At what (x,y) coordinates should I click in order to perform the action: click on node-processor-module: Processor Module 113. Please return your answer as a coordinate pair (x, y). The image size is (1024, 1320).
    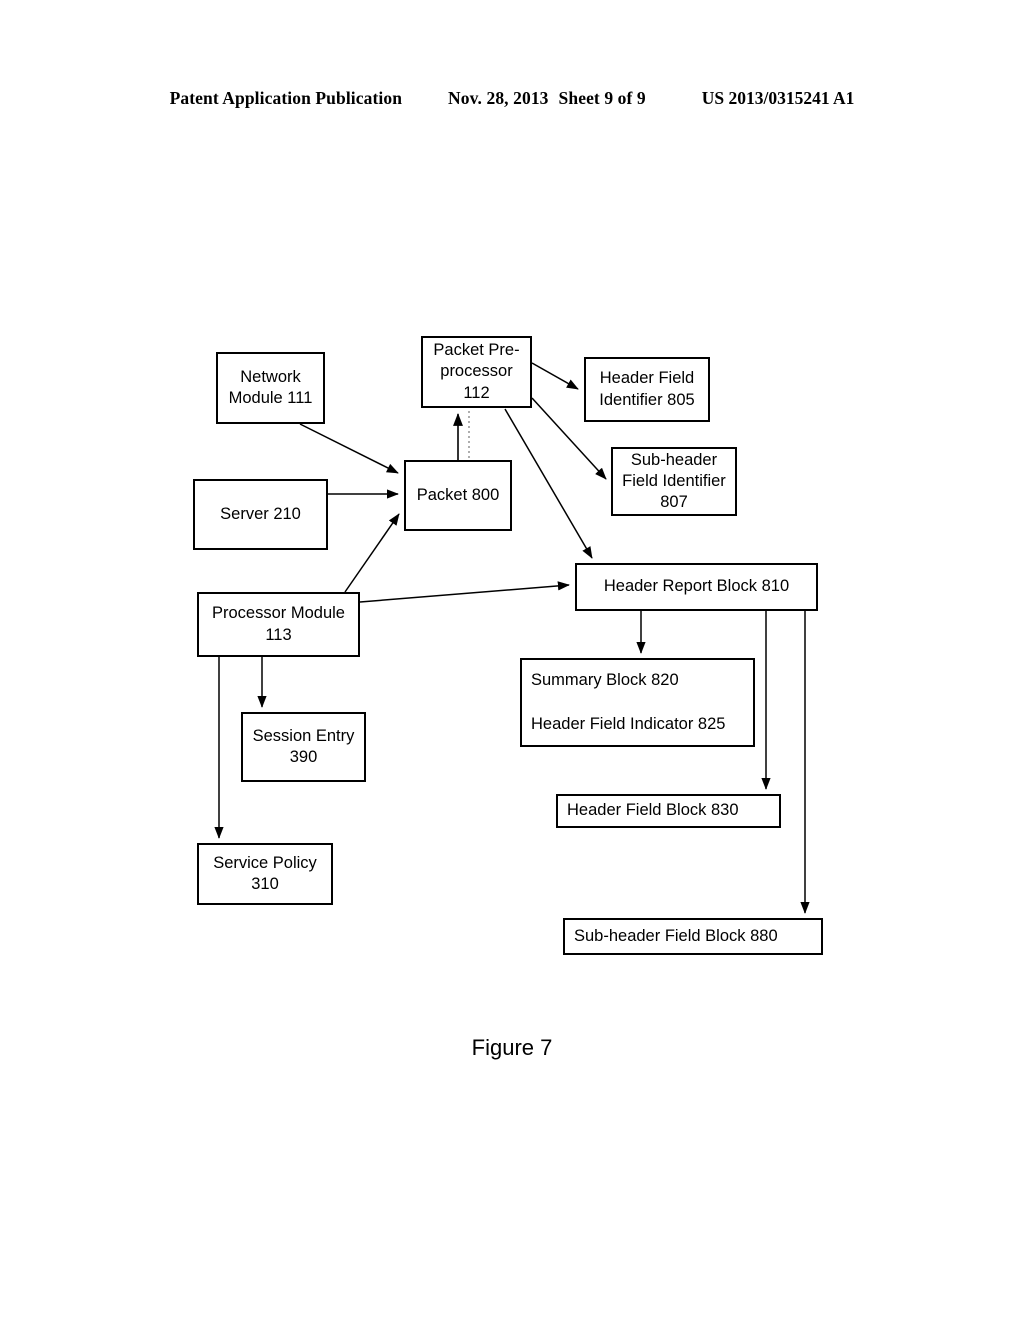
    Looking at the image, I should click on (278, 624).